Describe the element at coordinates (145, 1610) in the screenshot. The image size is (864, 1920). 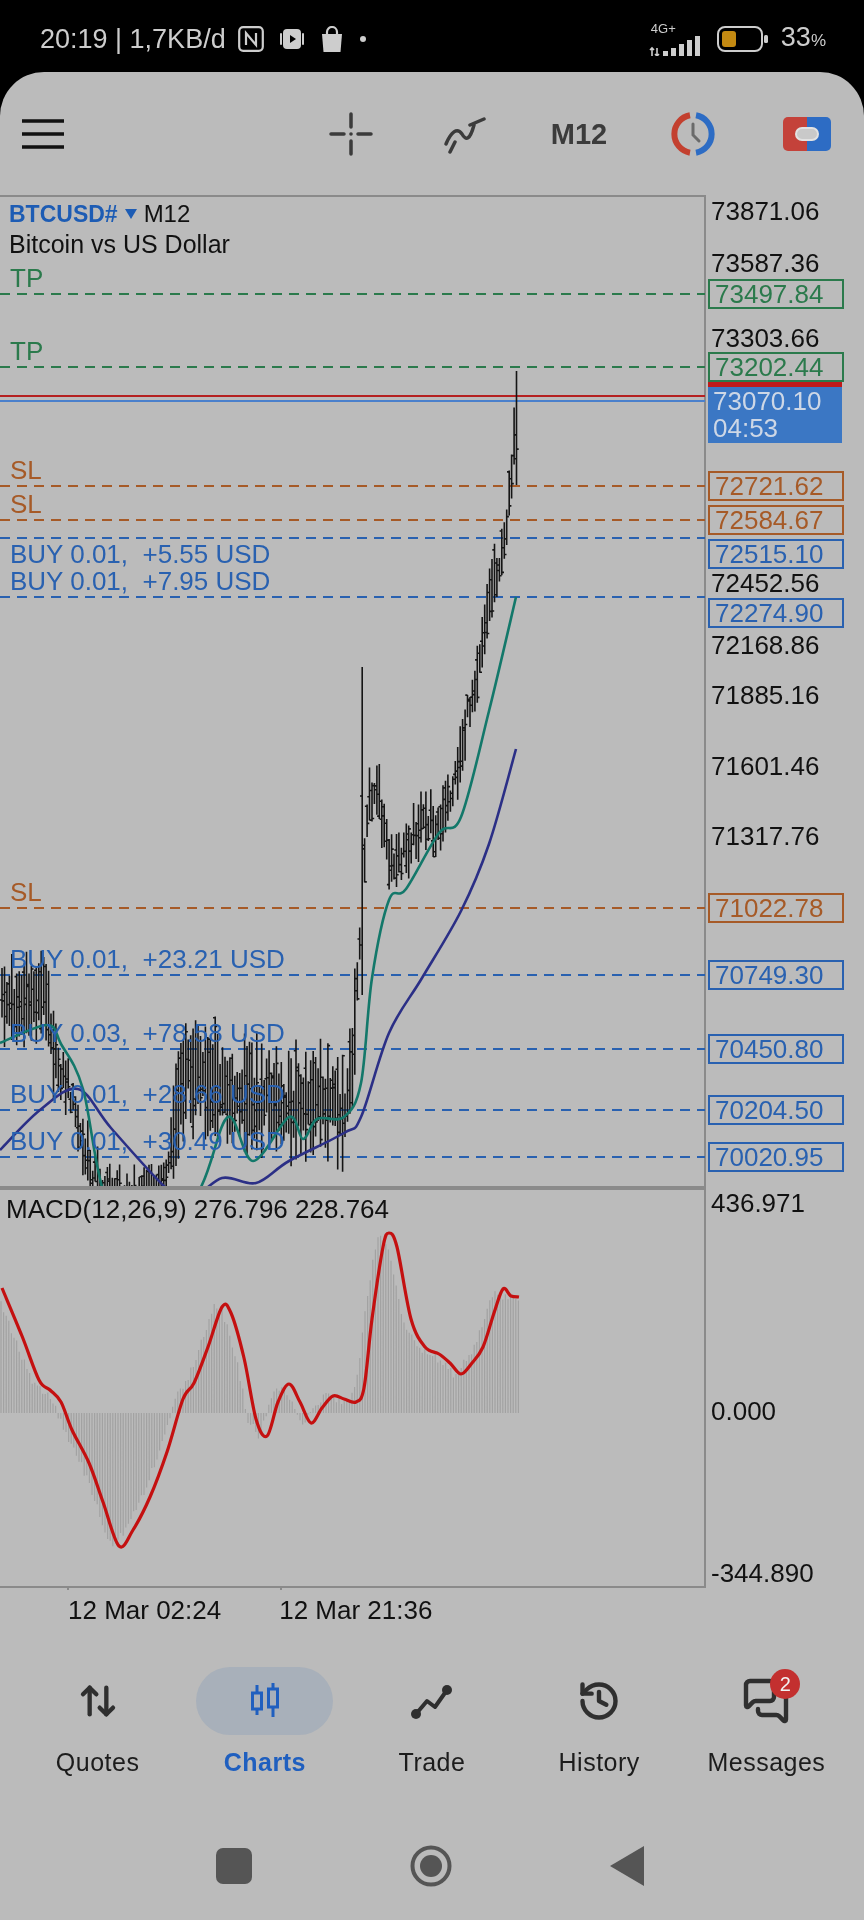
I see `time-axis-label: 12 Mar 02:24` at that location.